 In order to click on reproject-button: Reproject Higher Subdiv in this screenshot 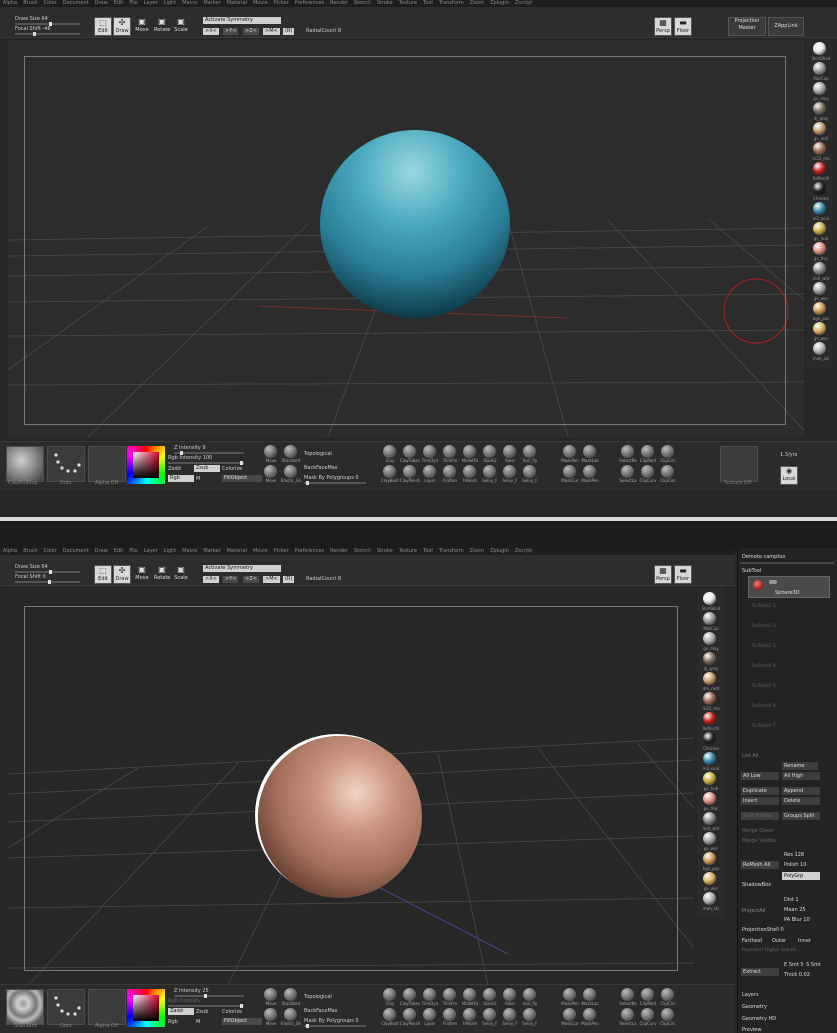, I will do `click(769, 950)`.